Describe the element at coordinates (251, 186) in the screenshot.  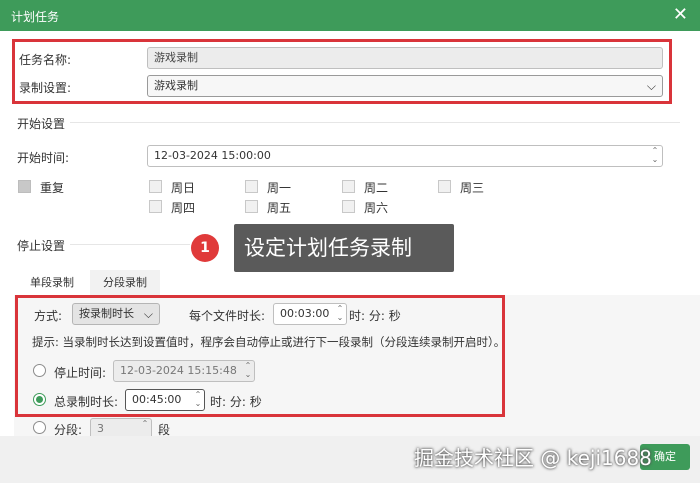
I see `day-checkbox-mon` at that location.